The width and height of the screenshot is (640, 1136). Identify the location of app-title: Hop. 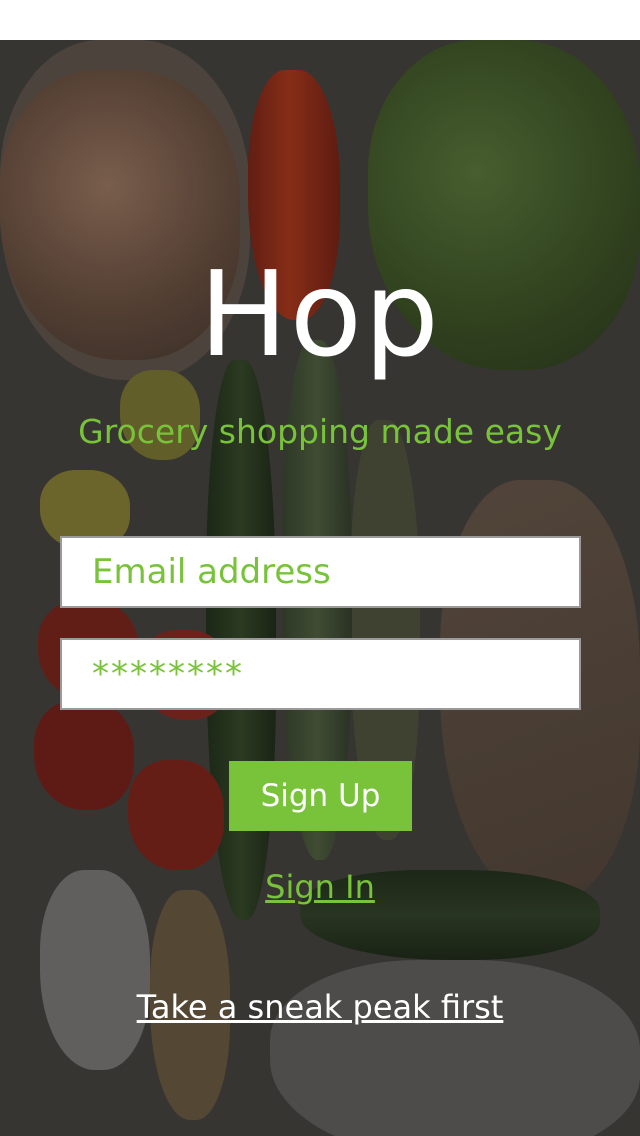
(320, 314).